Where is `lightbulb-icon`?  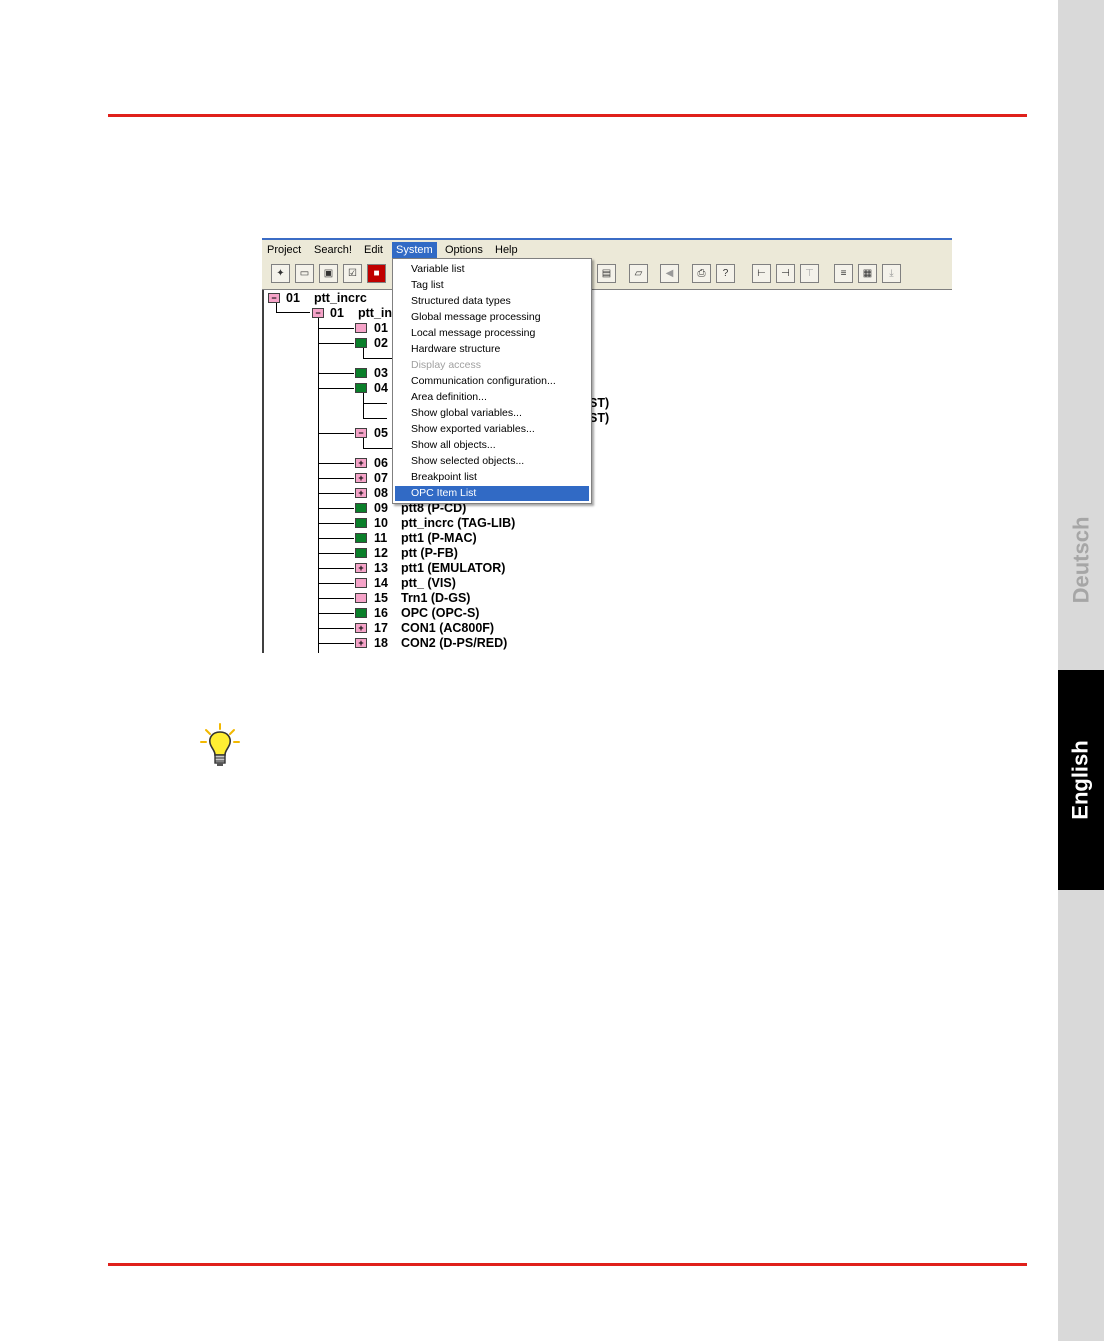
lightbulb-icon is located at coordinates (220, 744).